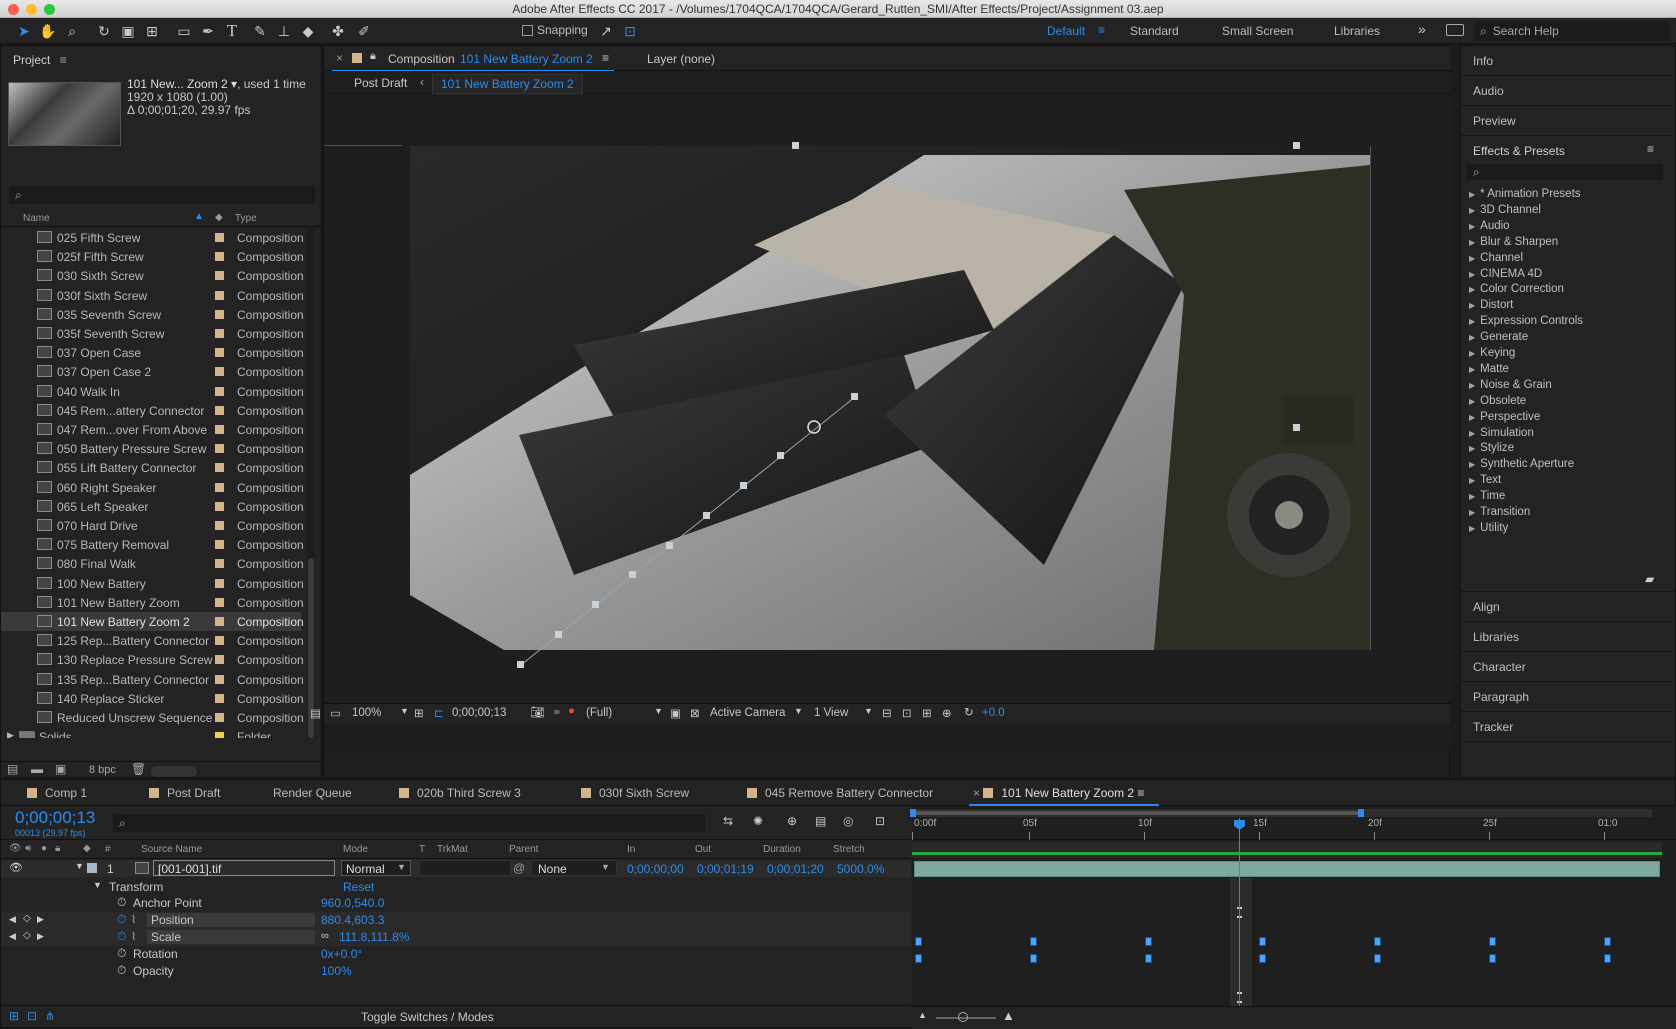 This screenshot has width=1676, height=1029. What do you see at coordinates (152, 563) in the screenshot?
I see `composition-item: 080 Final Walk Composition` at bounding box center [152, 563].